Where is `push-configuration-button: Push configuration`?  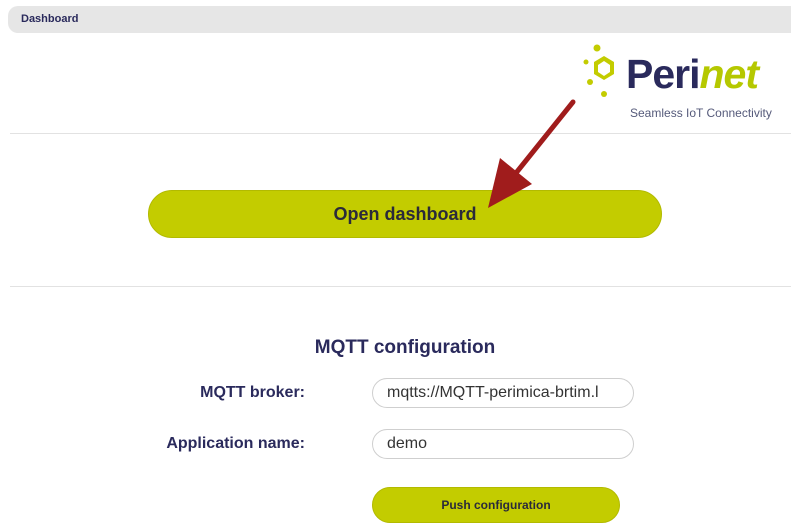
push-configuration-button: Push configuration is located at coordinates (496, 505).